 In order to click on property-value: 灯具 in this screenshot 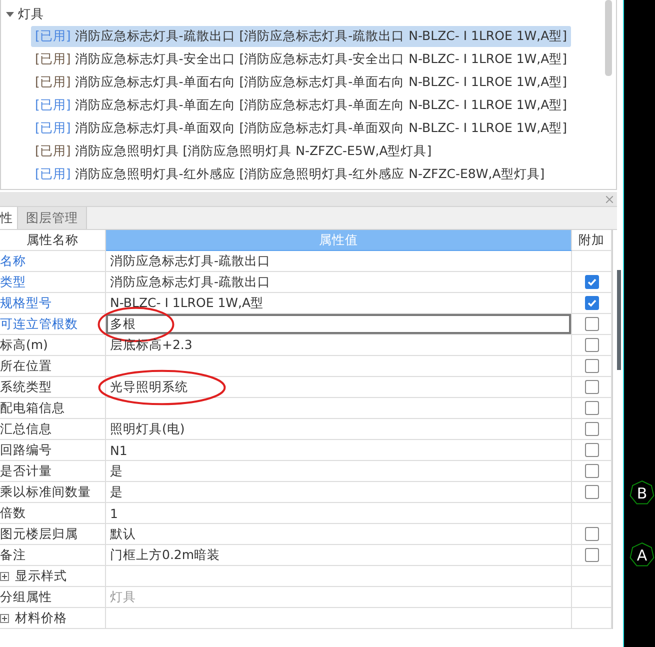, I will do `click(339, 597)`.